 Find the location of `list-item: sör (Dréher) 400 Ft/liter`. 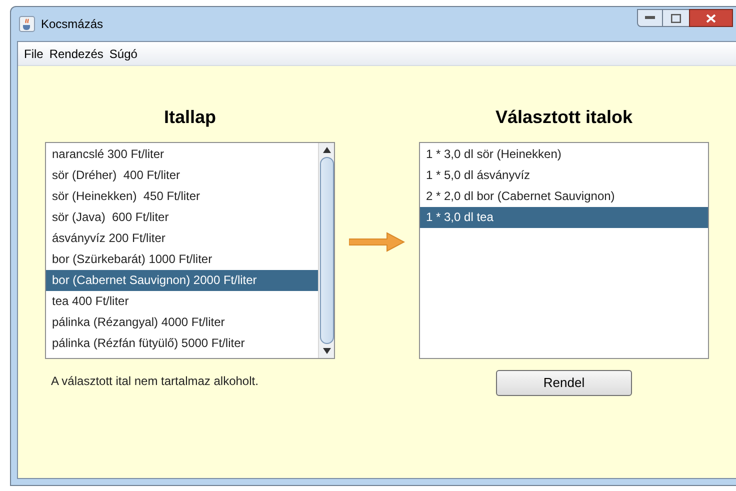

list-item: sör (Dréher) 400 Ft/liter is located at coordinates (182, 175).